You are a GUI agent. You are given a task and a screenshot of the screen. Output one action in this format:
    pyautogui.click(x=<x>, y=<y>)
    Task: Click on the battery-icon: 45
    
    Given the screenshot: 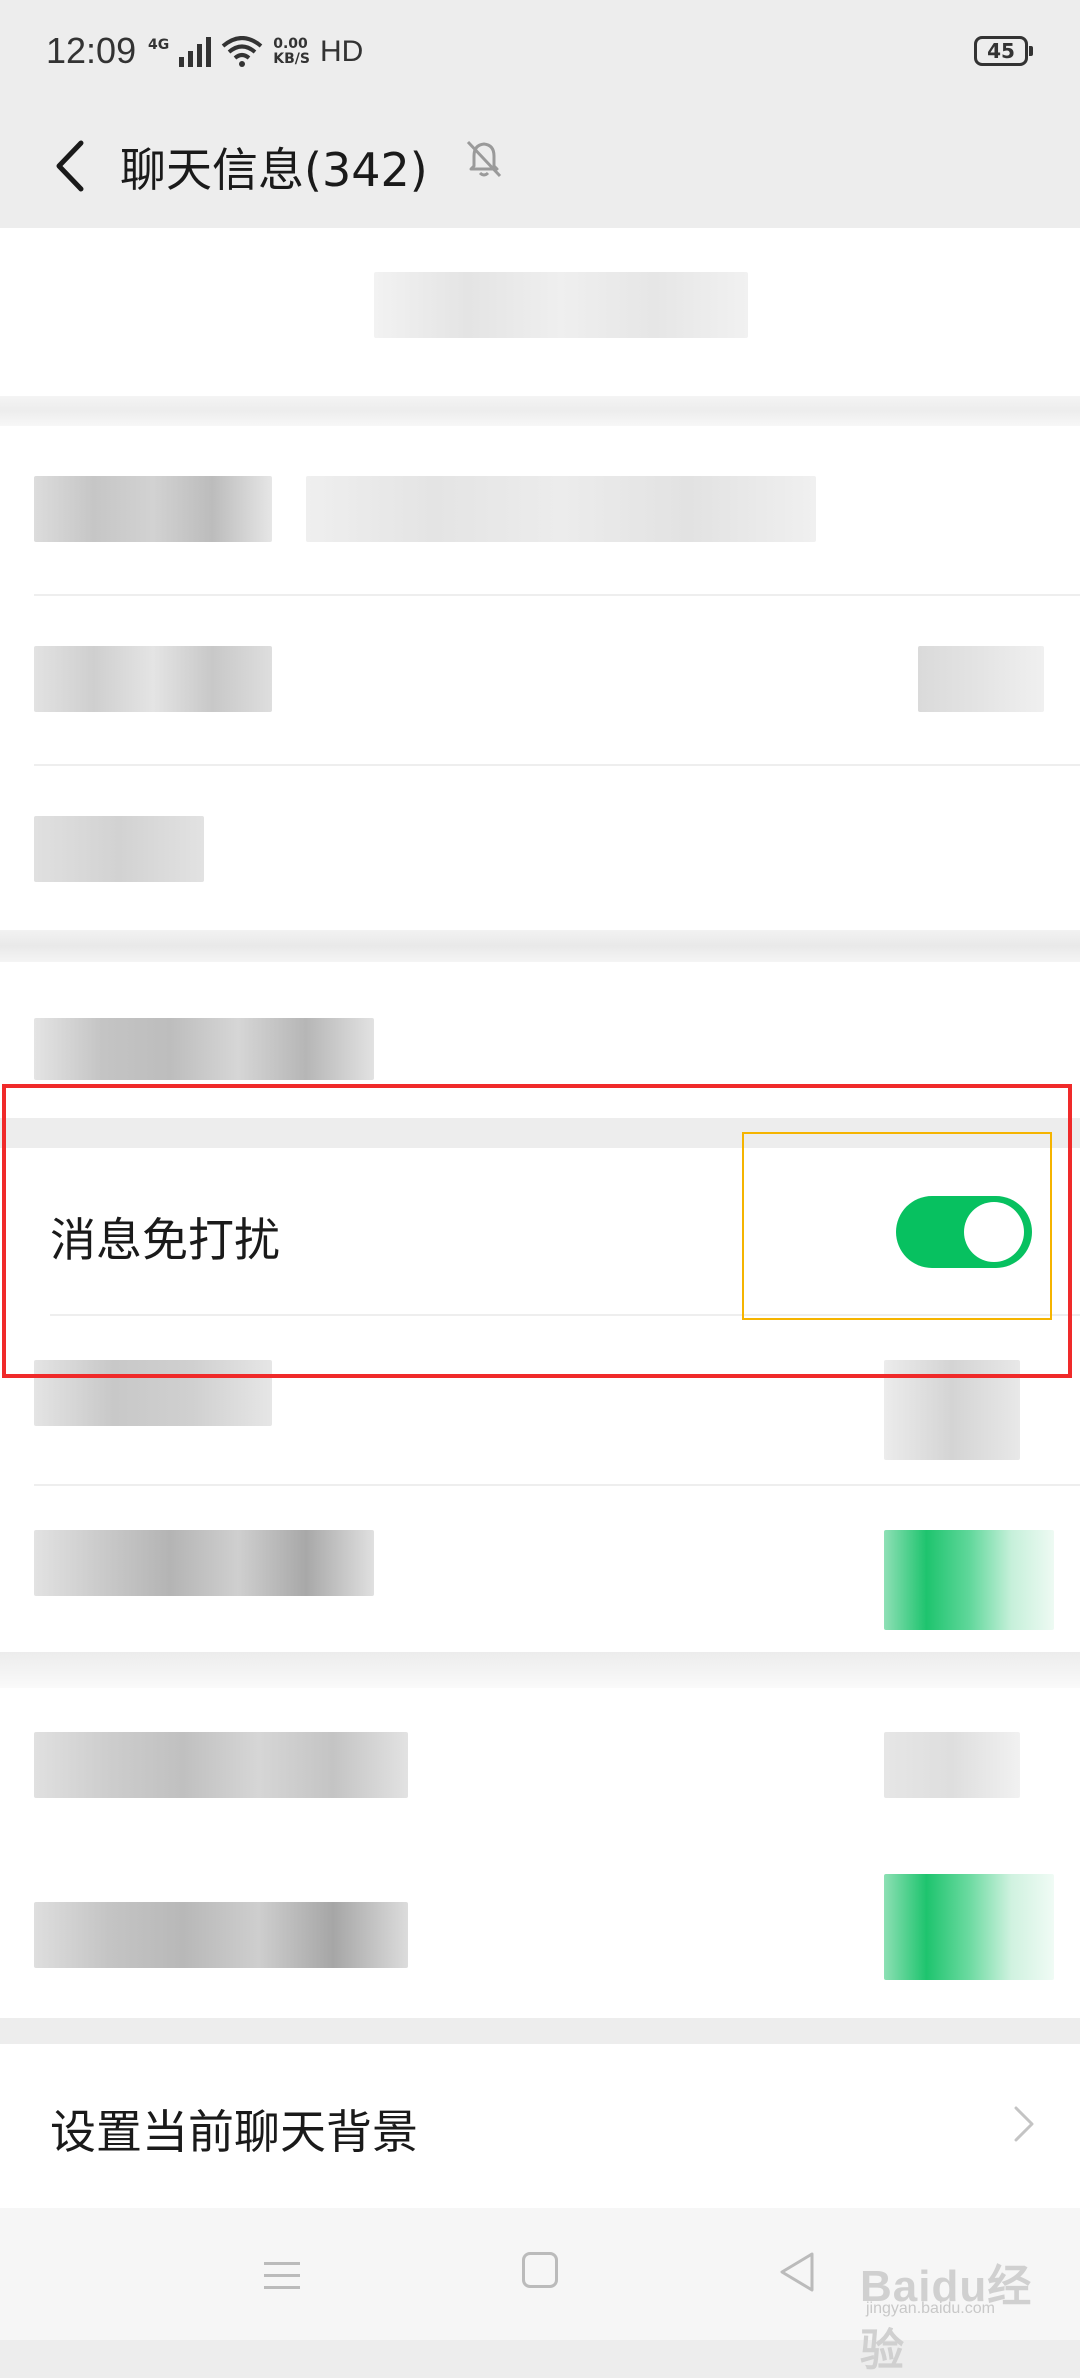 What is the action you would take?
    pyautogui.click(x=1003, y=51)
    